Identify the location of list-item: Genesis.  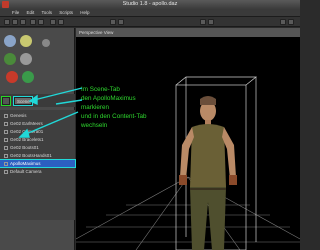
(37, 115).